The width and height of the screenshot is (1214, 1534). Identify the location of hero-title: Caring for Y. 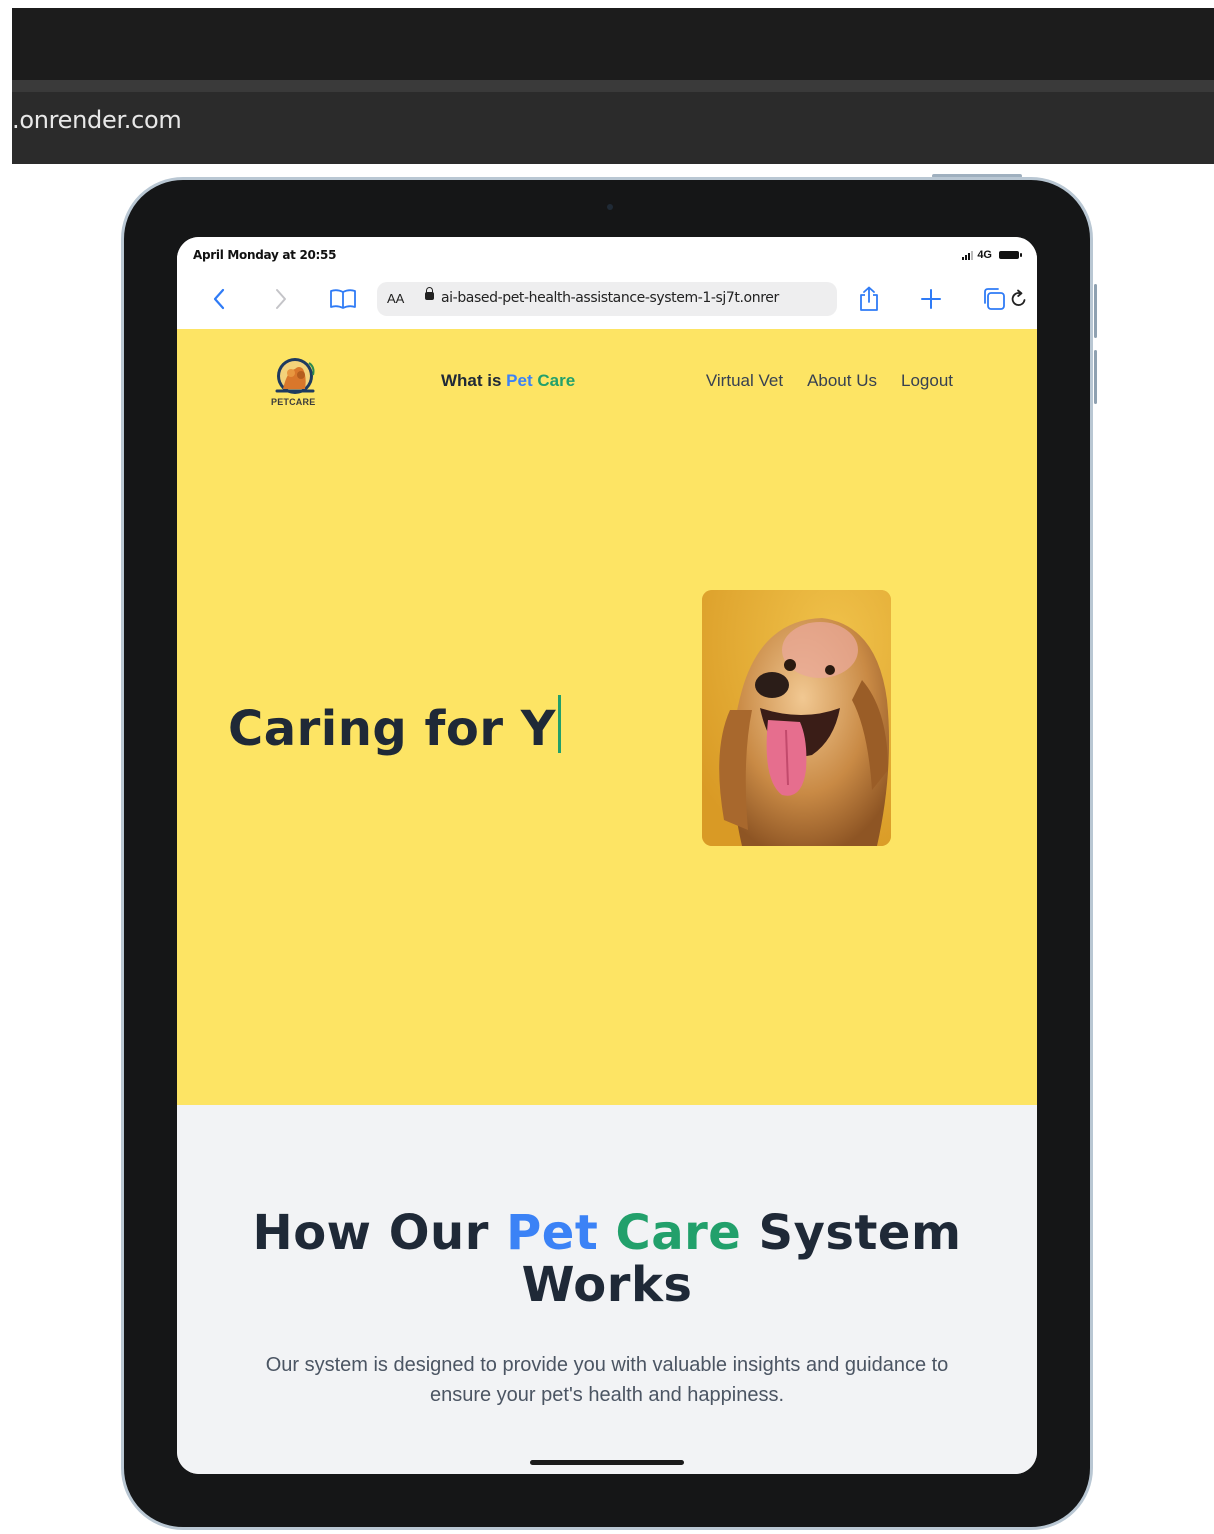
(394, 726).